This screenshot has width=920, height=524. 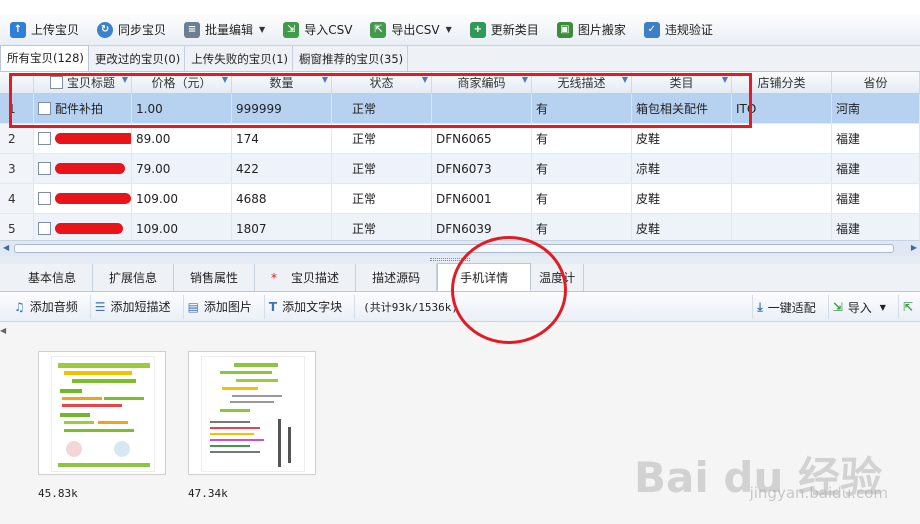 What do you see at coordinates (914, 247) in the screenshot?
I see `scroll-right-icon: ▶` at bounding box center [914, 247].